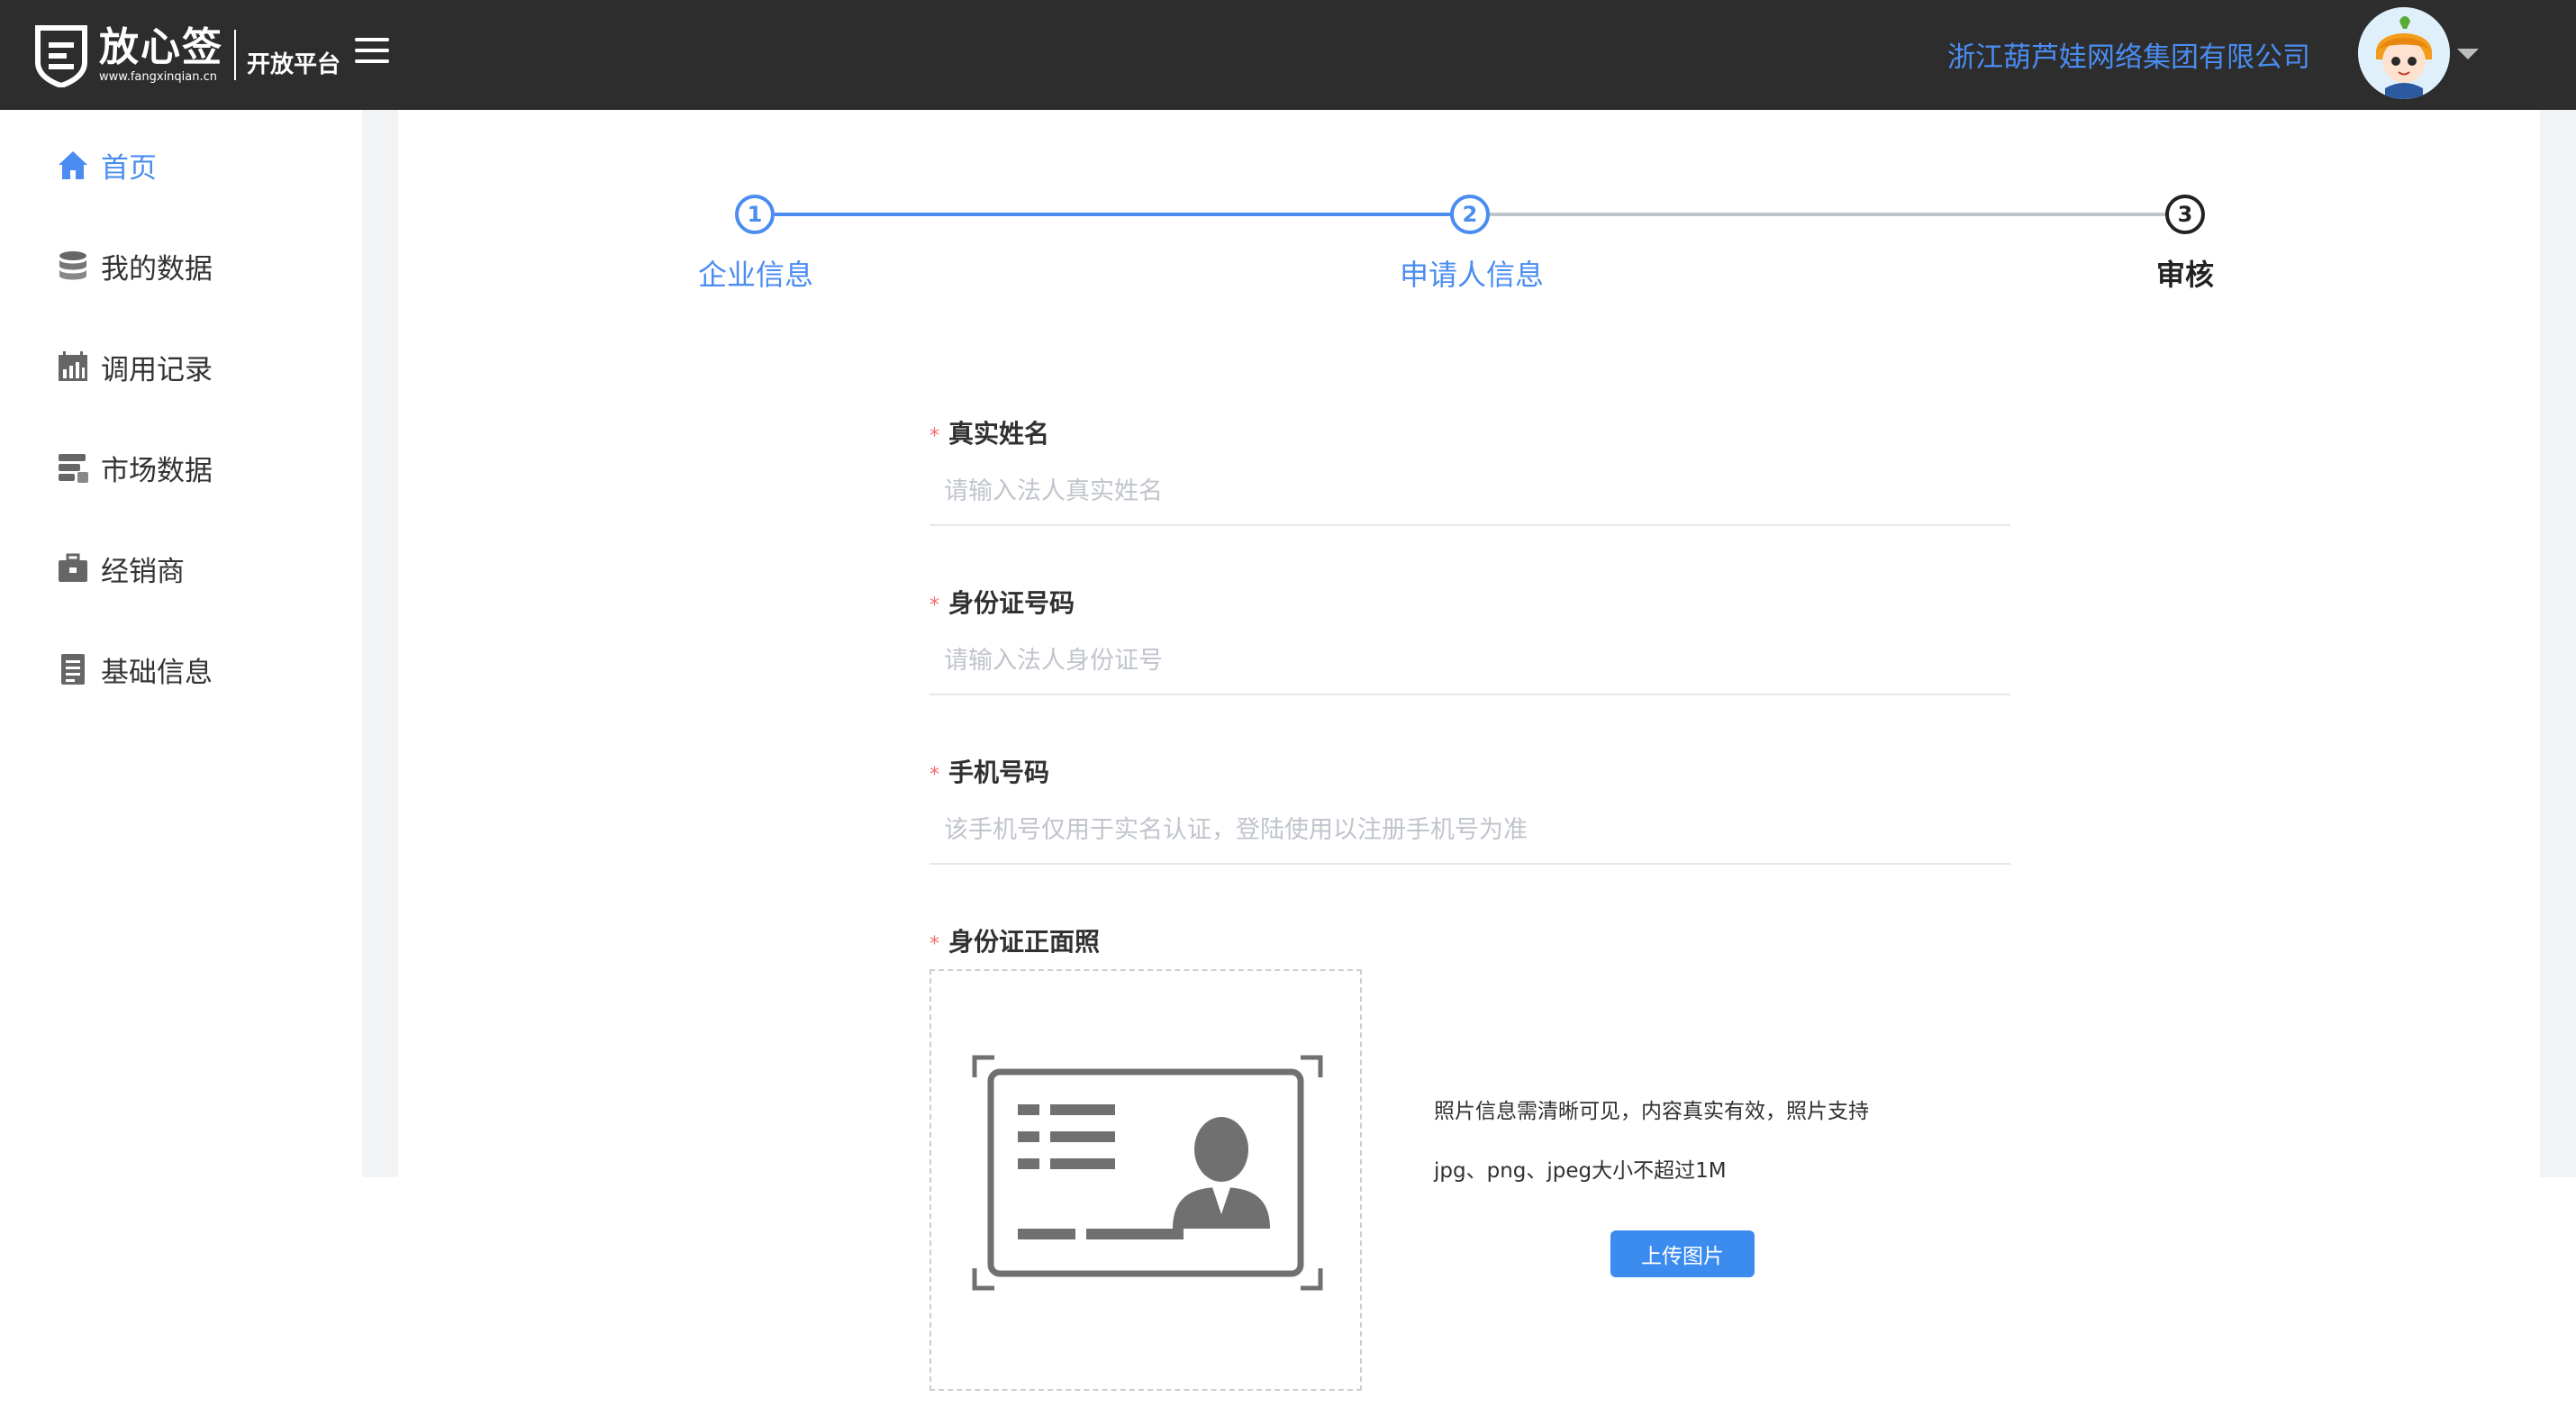  What do you see at coordinates (235, 55) in the screenshot?
I see `logo-divider` at bounding box center [235, 55].